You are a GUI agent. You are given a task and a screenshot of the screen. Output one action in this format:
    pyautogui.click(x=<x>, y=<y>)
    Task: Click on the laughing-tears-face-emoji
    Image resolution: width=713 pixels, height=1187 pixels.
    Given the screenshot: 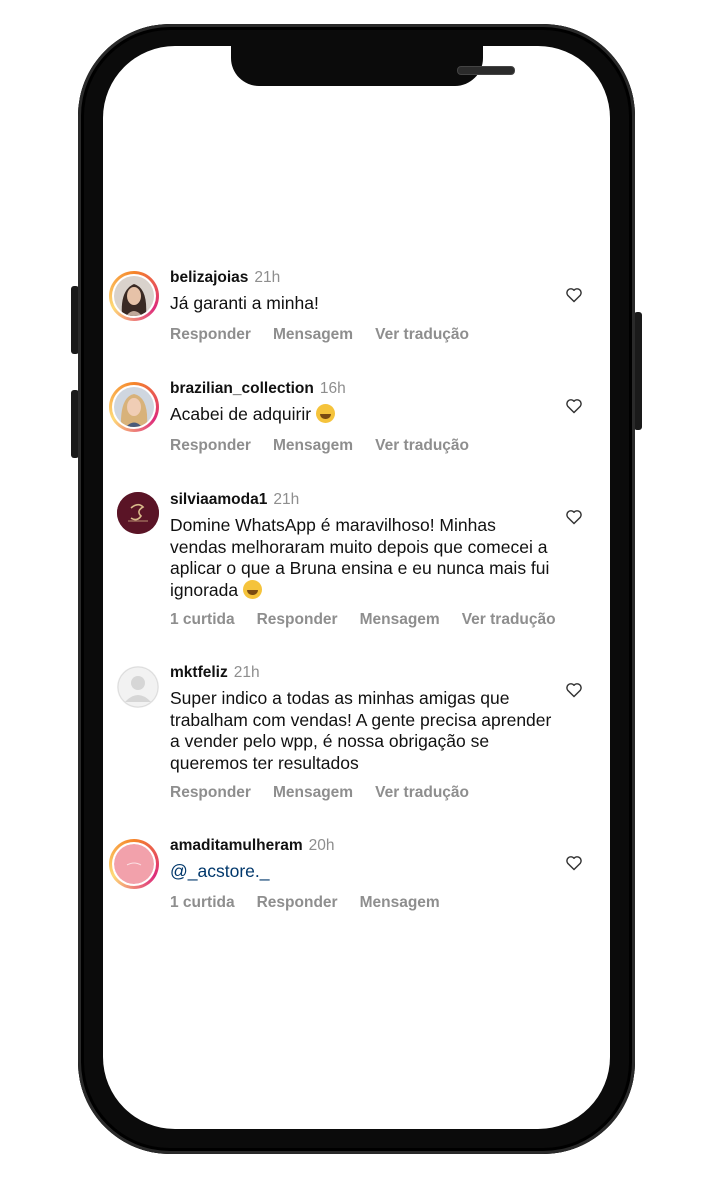 What is the action you would take?
    pyautogui.click(x=253, y=589)
    